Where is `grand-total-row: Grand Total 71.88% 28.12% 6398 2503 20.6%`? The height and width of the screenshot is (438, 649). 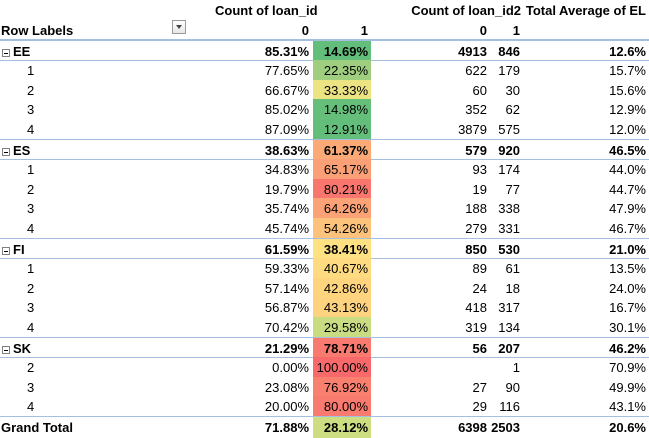 grand-total-row: Grand Total 71.88% 28.12% 6398 2503 20.6% is located at coordinates (324, 427).